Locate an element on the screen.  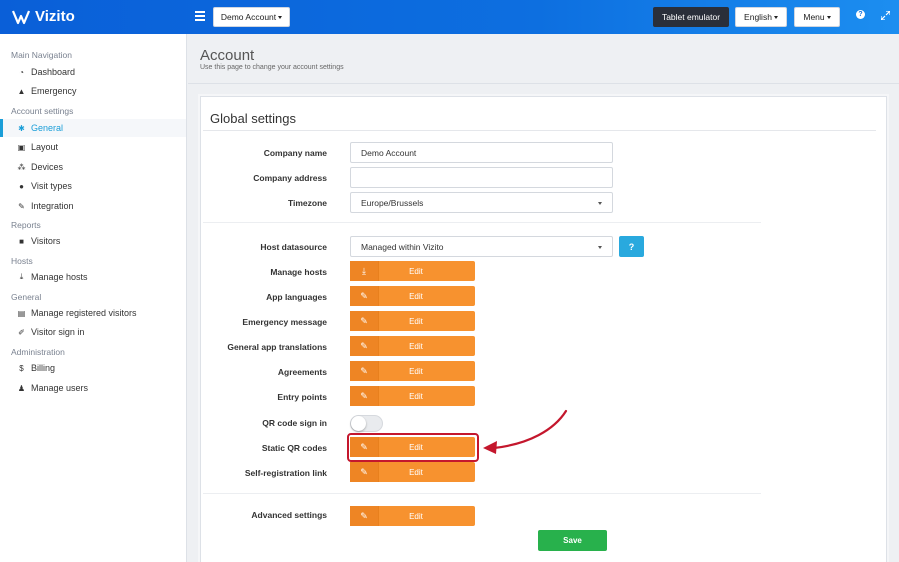
sidebar-item-label: Dashboard is located at coordinates (53, 72).